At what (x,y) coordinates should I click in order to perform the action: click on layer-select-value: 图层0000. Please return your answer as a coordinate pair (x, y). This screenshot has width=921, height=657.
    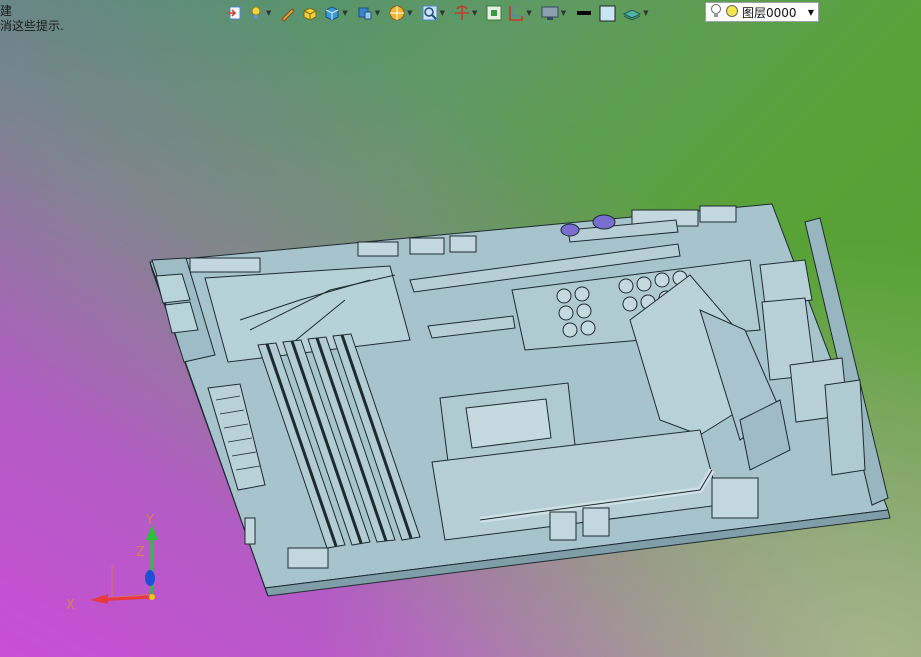
    Looking at the image, I should click on (769, 12).